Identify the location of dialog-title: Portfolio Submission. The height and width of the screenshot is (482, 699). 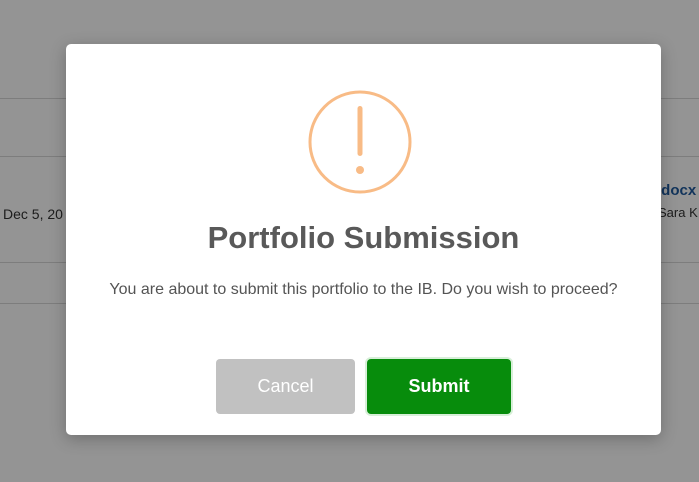
(363, 237).